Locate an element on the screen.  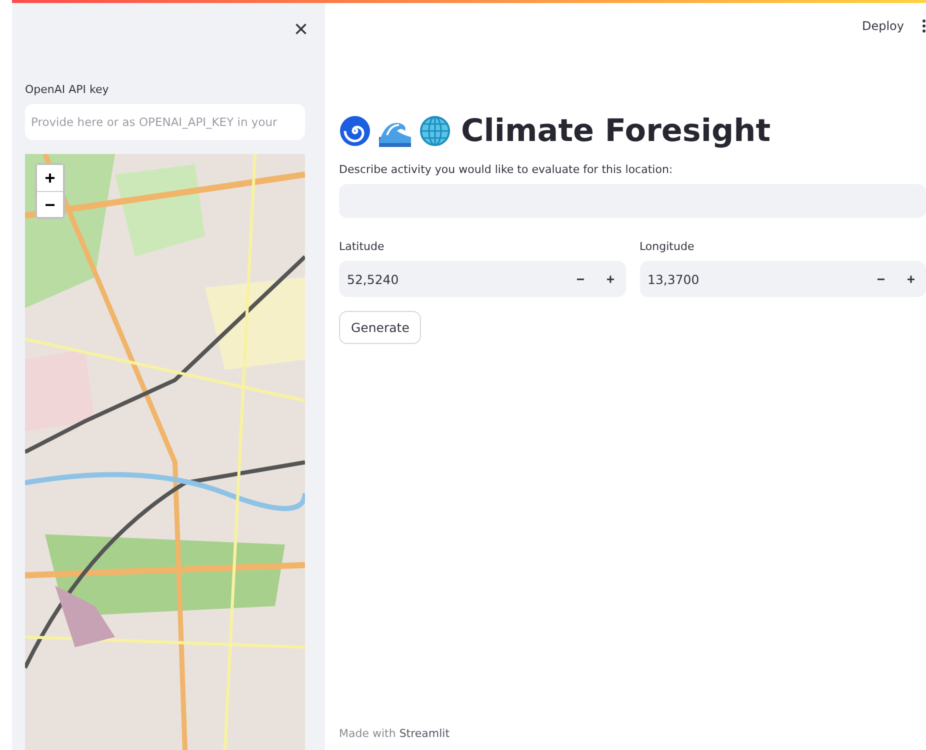
close-button: × is located at coordinates (301, 30).